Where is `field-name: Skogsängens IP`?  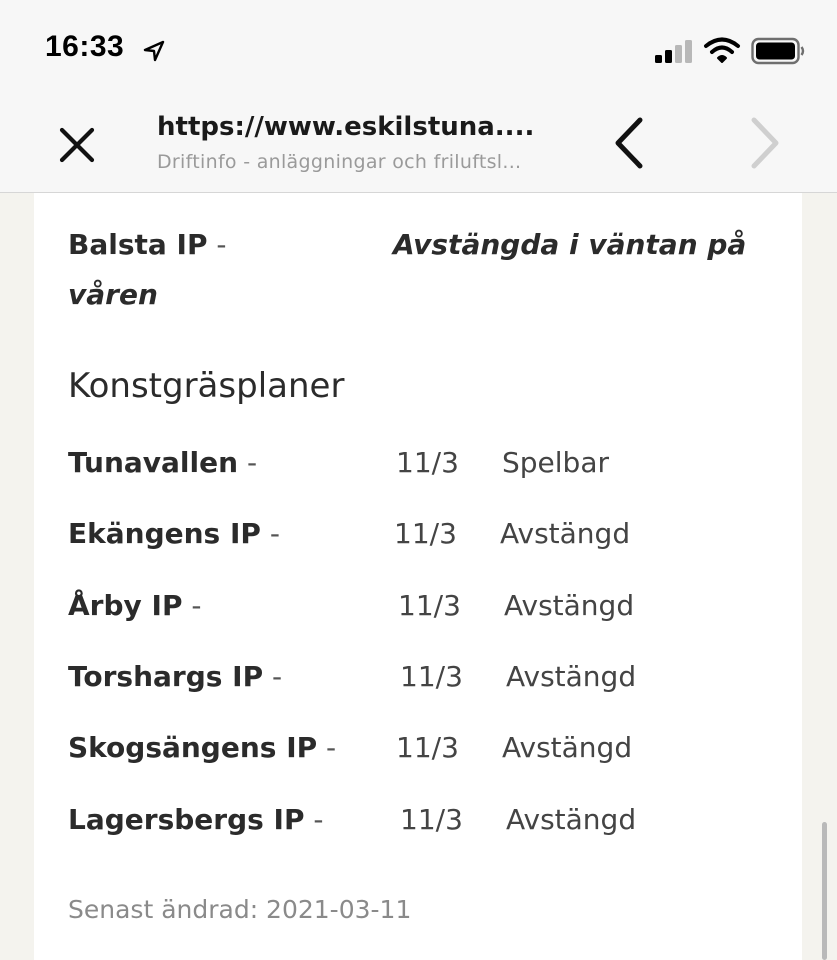 field-name: Skogsängens IP is located at coordinates (193, 747).